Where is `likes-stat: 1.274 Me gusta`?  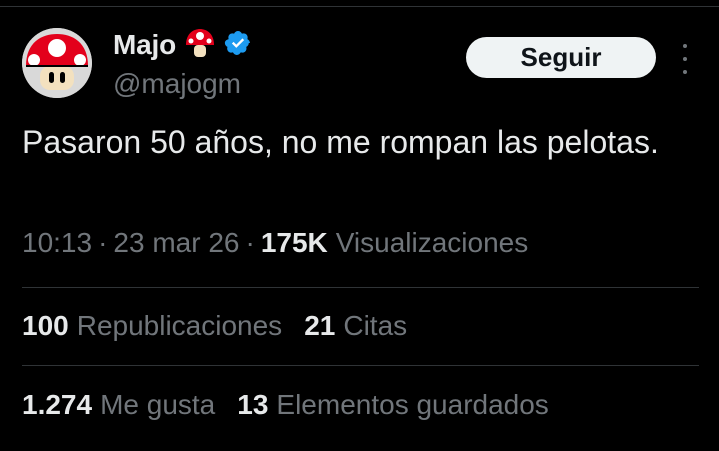
likes-stat: 1.274 Me gusta is located at coordinates (118, 405).